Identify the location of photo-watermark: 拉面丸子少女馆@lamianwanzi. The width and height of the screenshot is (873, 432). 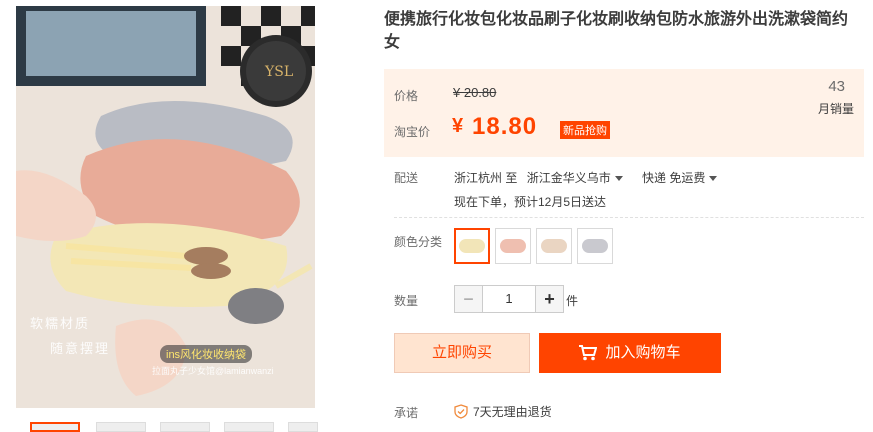
(213, 371).